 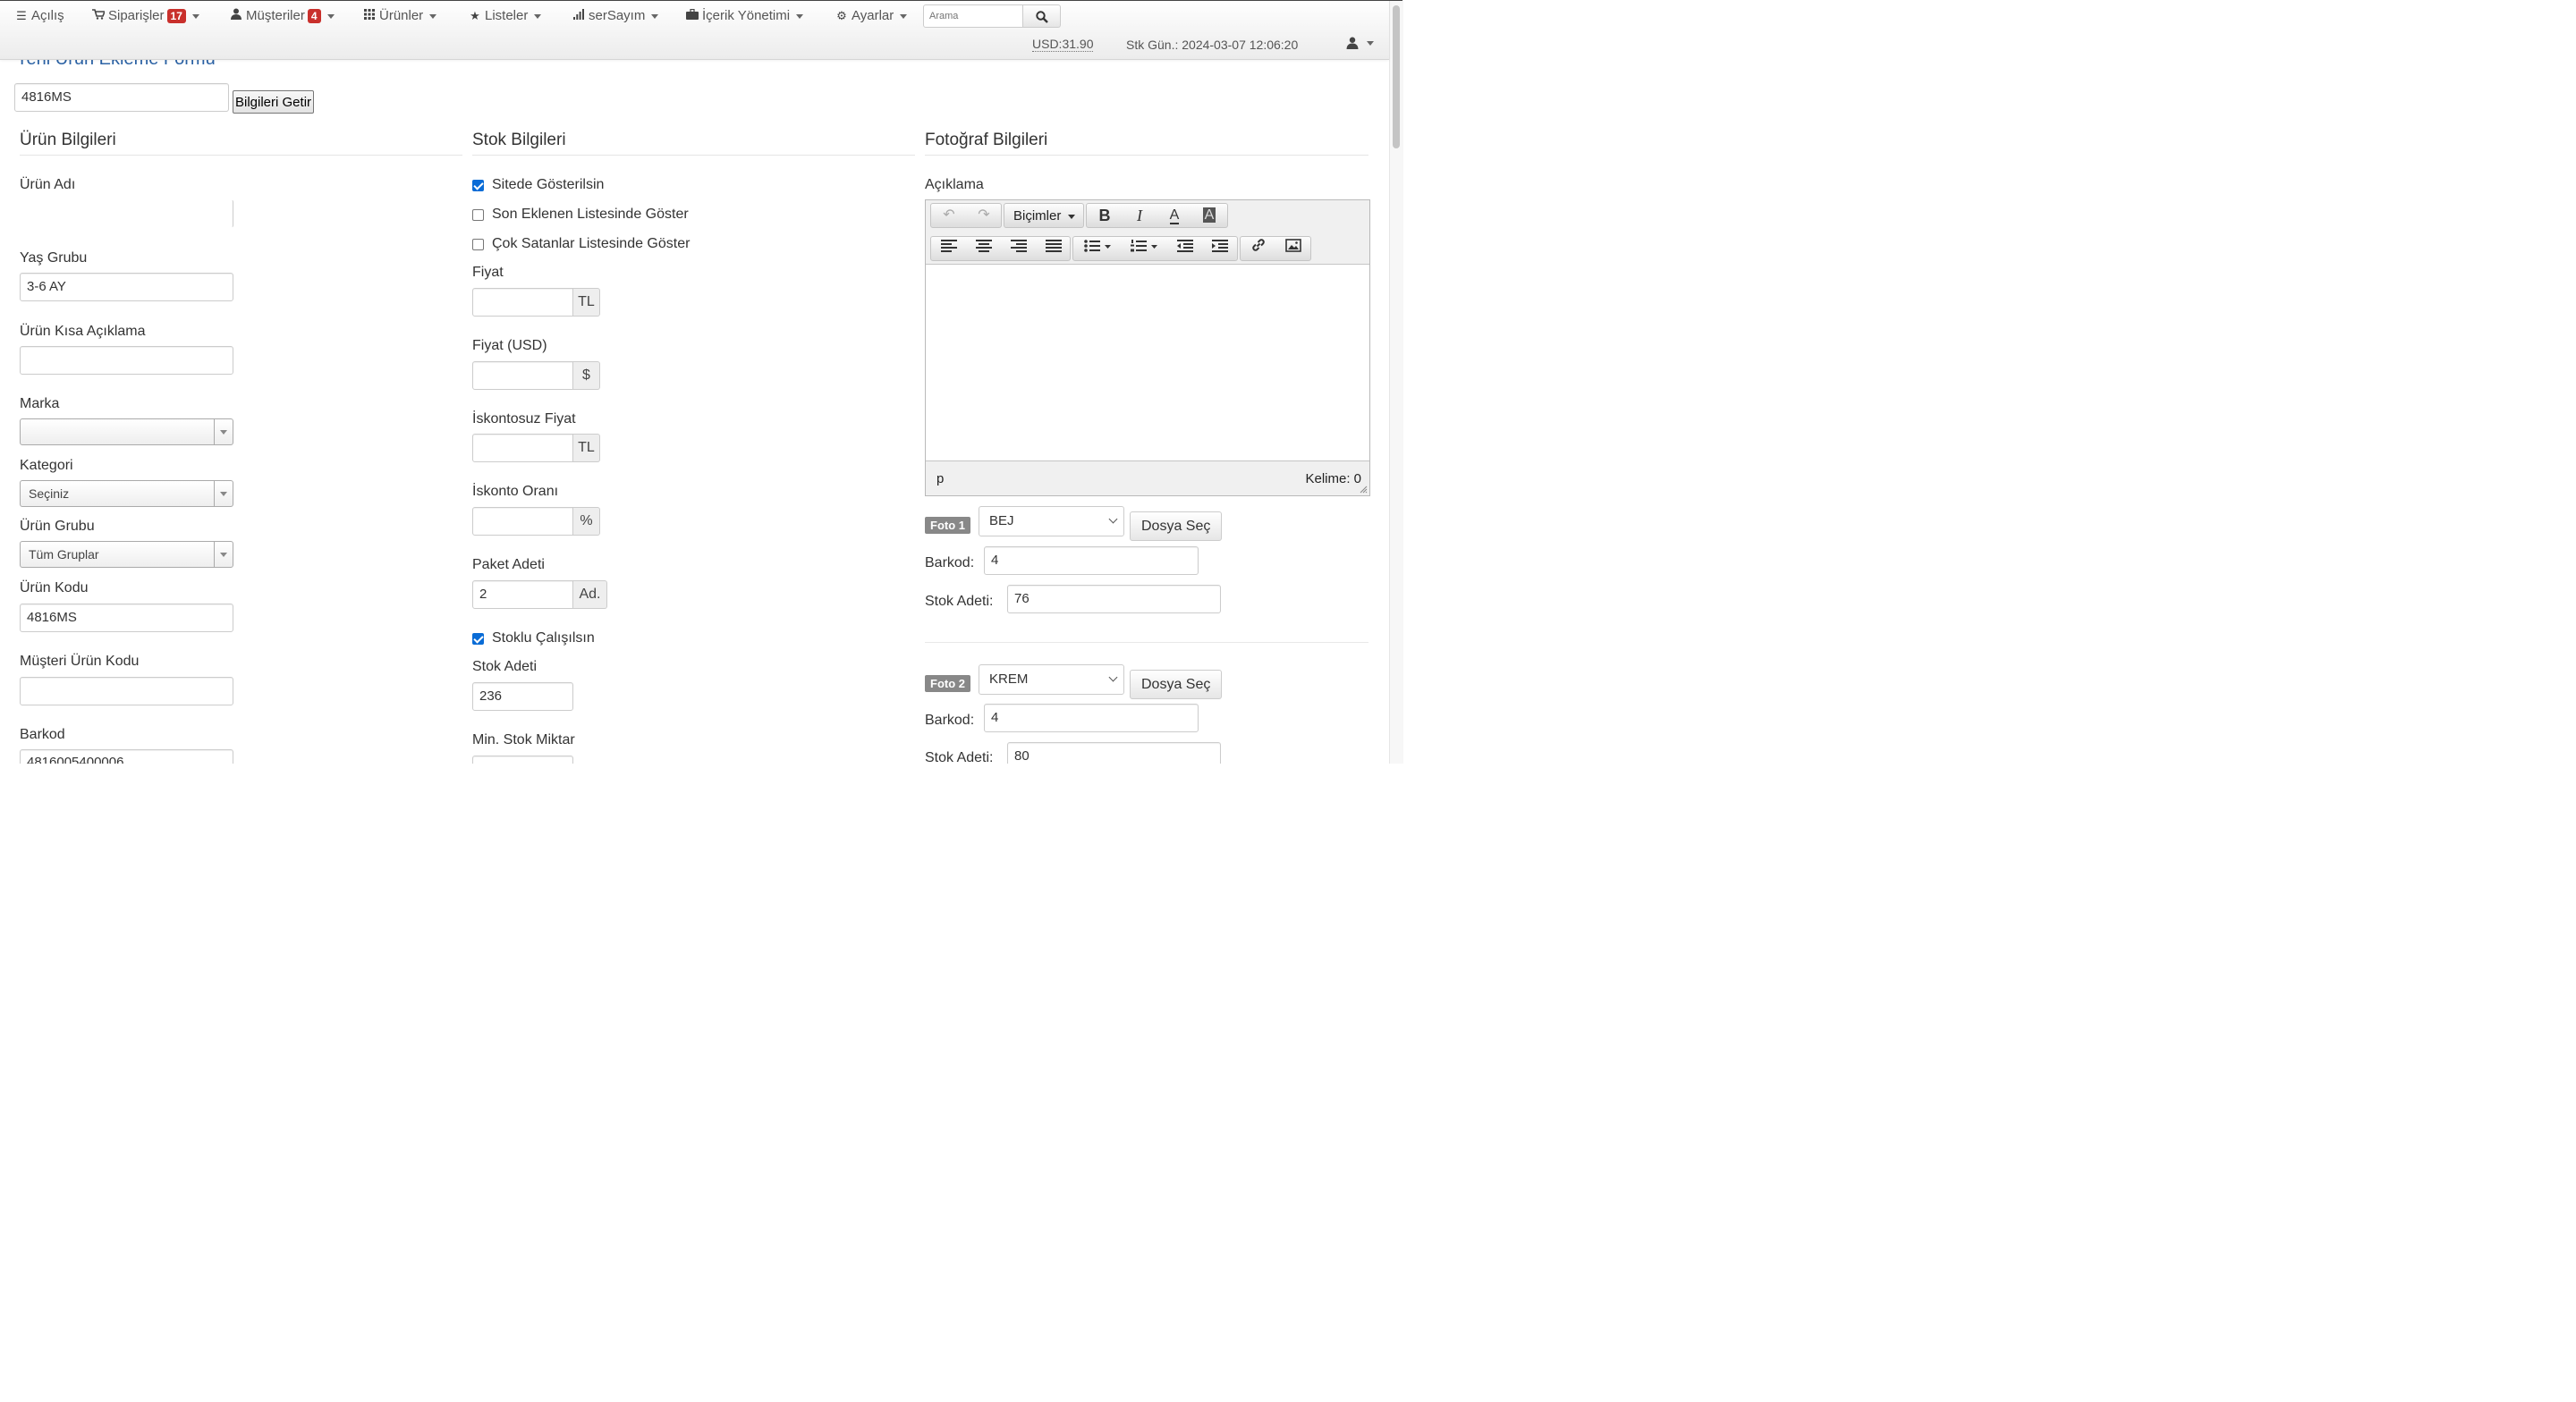 I want to click on photo-1-choose-file-button: Dosya Seç, so click(x=1176, y=526).